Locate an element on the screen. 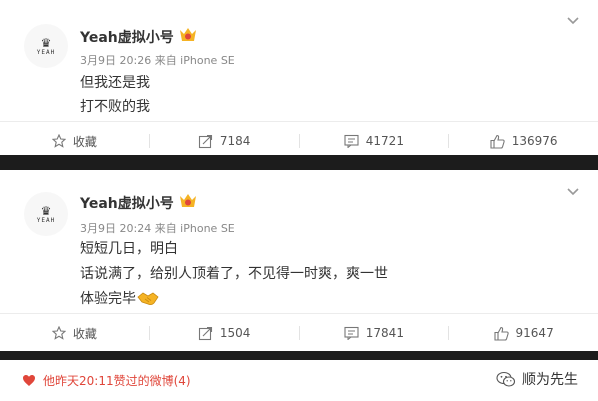 The height and width of the screenshot is (401, 598). brand-watermark: 顺为先生 is located at coordinates (537, 379).